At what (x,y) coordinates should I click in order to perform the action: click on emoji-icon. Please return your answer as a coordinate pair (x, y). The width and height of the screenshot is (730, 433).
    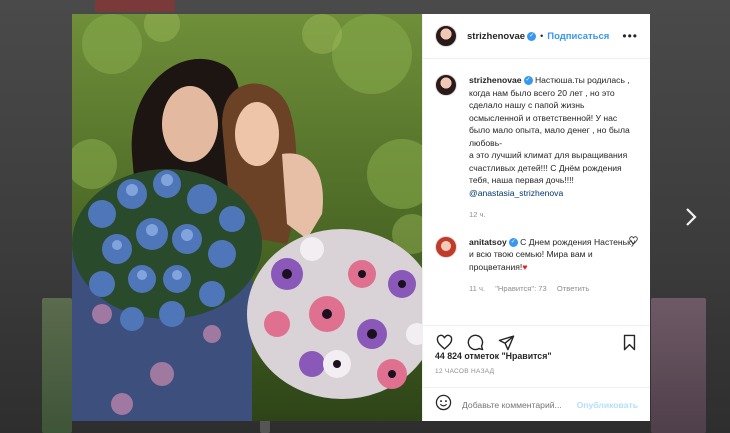
    Looking at the image, I should click on (443, 405).